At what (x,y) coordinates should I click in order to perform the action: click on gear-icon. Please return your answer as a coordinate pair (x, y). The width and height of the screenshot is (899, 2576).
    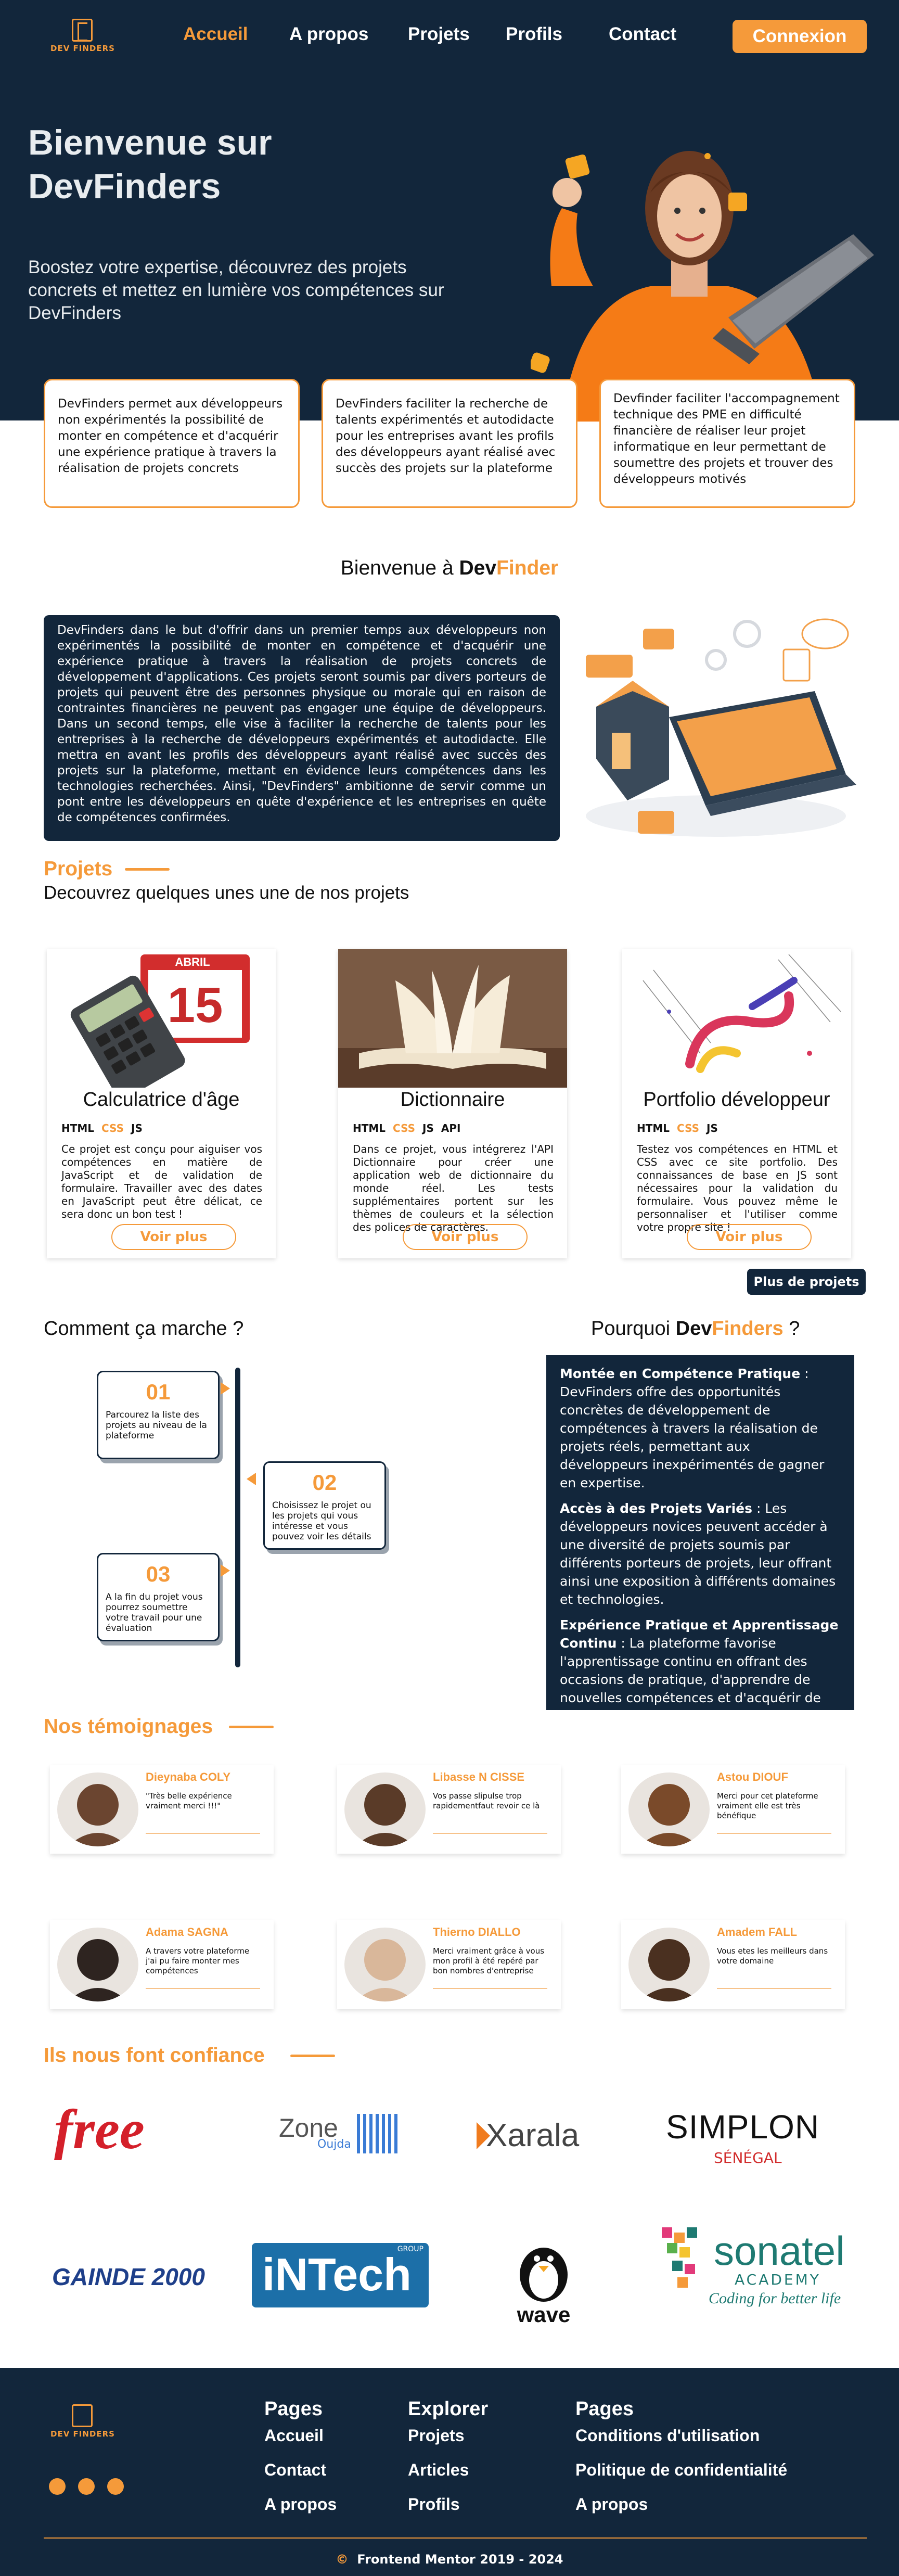
    Looking at the image, I should click on (733, 645).